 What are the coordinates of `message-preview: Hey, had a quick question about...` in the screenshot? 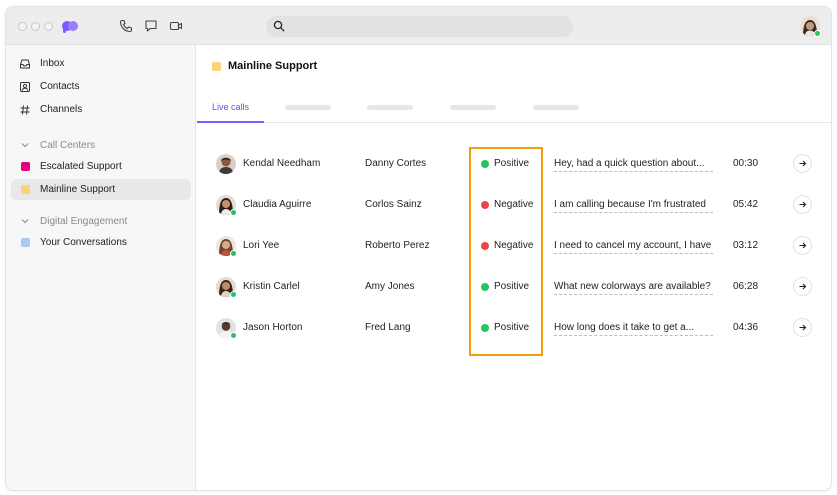 It's located at (633, 165).